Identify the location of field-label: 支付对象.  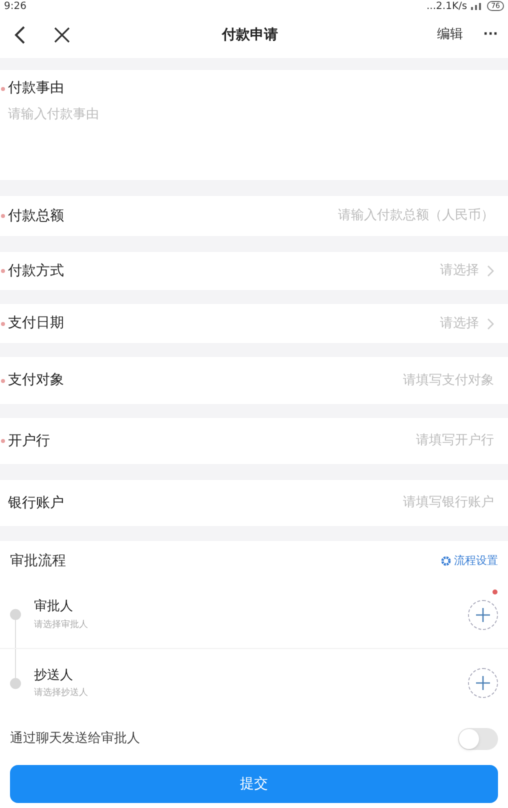
(36, 380).